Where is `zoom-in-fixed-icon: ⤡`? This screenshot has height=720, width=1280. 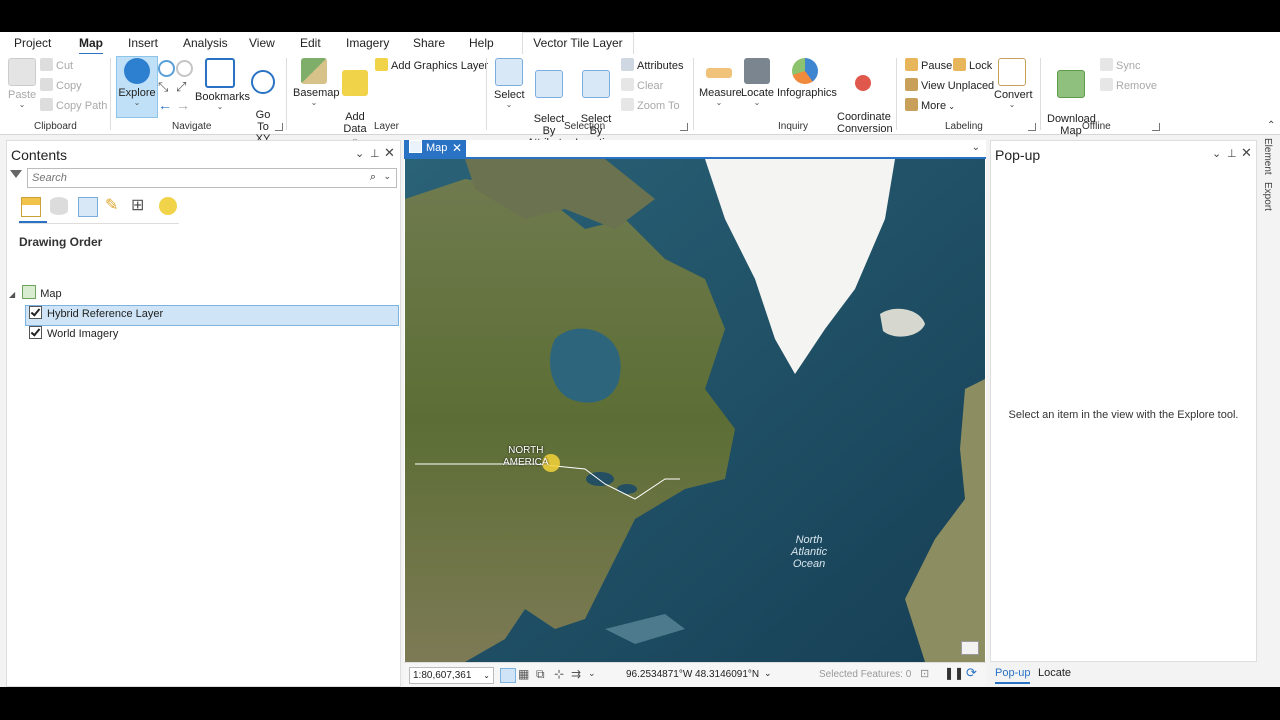
zoom-in-fixed-icon: ⤡ is located at coordinates (163, 87).